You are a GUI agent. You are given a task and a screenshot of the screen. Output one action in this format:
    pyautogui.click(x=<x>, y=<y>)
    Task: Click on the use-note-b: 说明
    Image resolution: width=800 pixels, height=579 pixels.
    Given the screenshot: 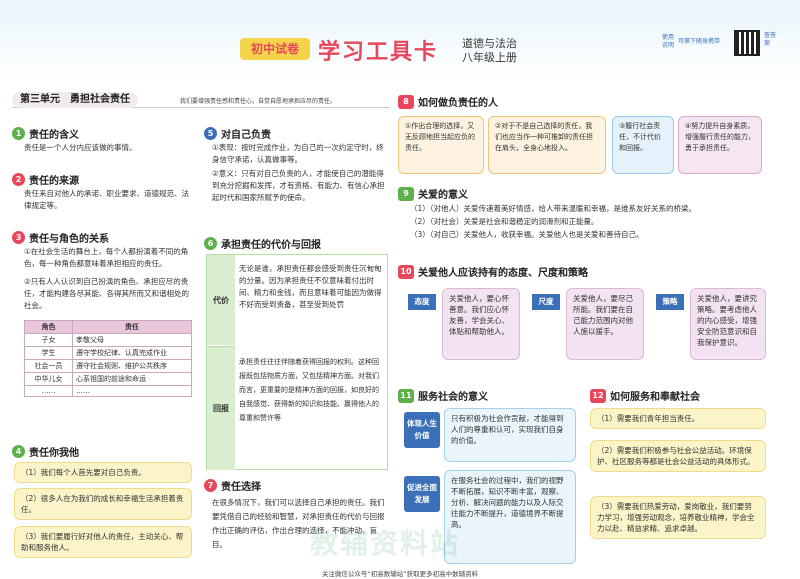 What is the action you would take?
    pyautogui.click(x=668, y=45)
    